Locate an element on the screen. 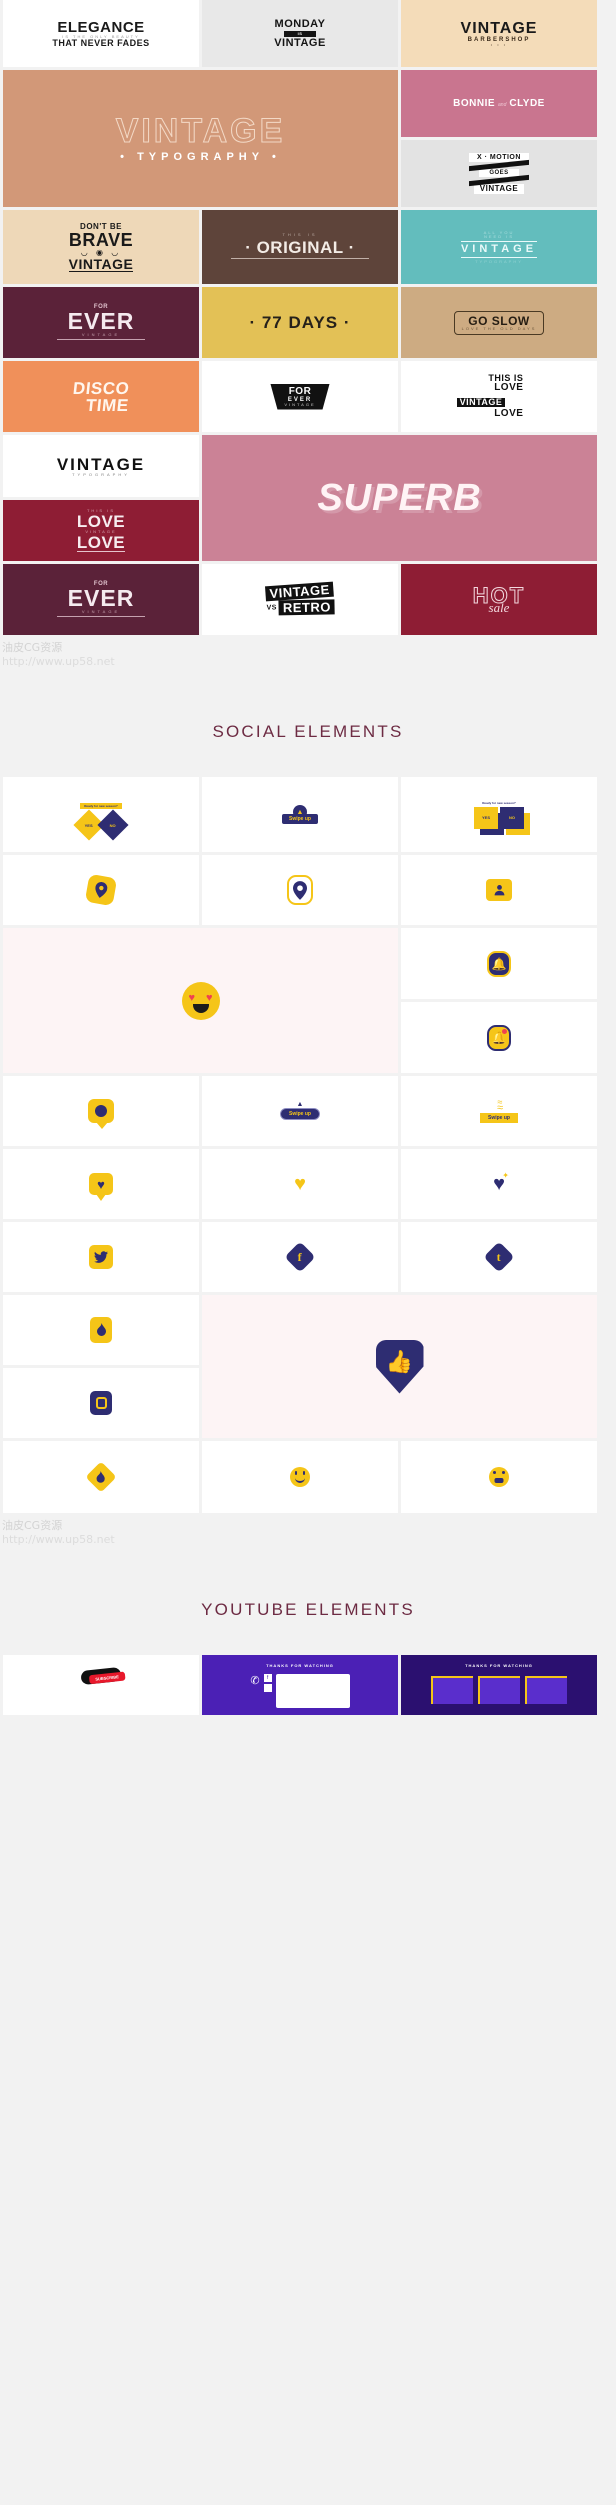  social-card: t is located at coordinates (499, 1257).